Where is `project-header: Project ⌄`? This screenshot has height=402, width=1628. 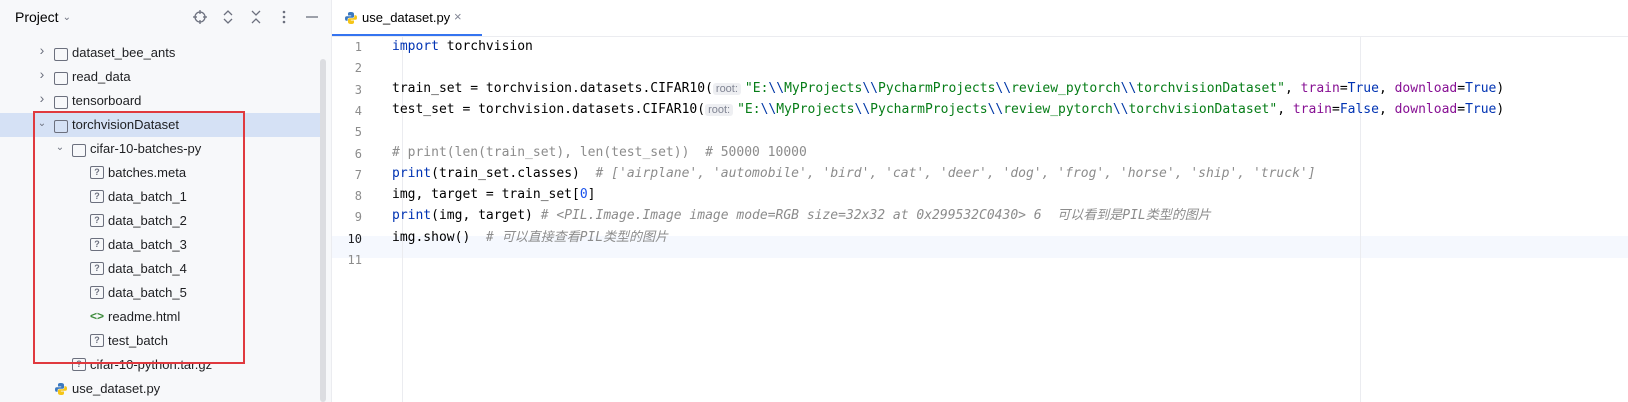
project-header: Project ⌄ is located at coordinates (165, 18).